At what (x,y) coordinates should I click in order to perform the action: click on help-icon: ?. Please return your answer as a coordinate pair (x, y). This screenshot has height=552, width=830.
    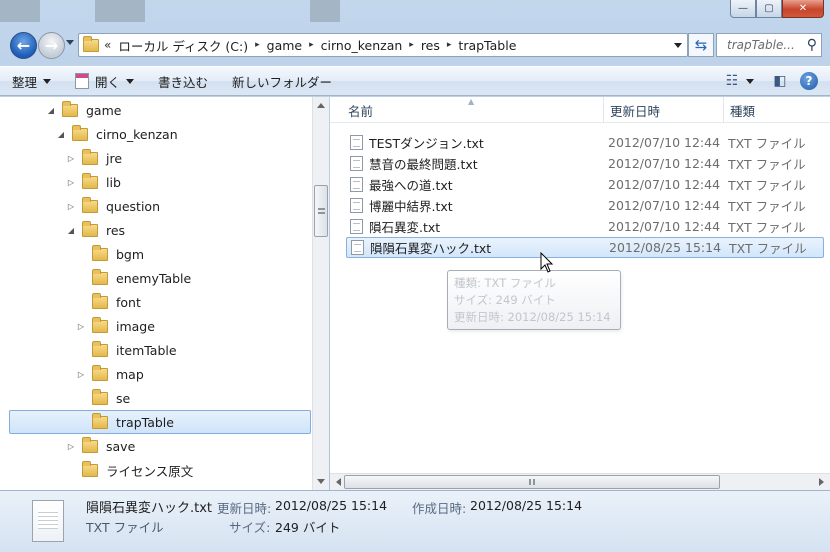
    Looking at the image, I should click on (809, 81).